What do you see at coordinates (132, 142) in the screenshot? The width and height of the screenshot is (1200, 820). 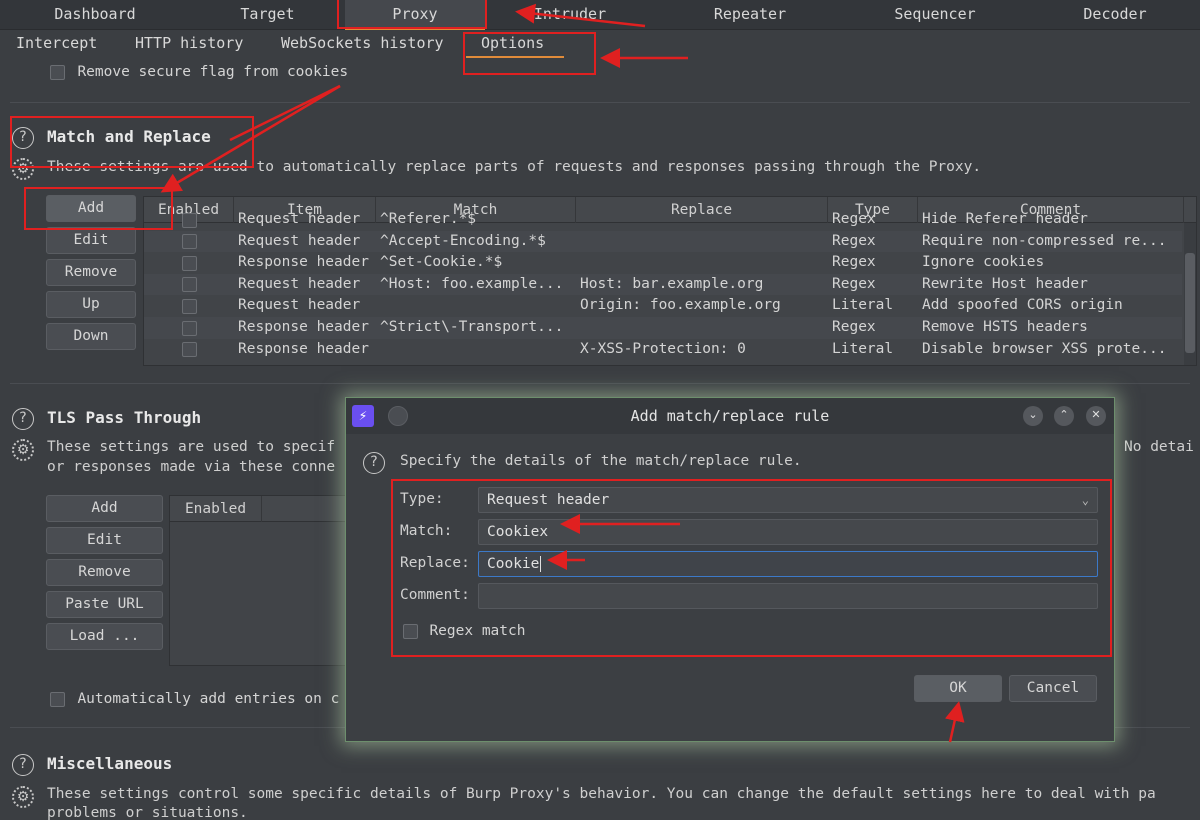 I see `annotation-box-match-replace` at bounding box center [132, 142].